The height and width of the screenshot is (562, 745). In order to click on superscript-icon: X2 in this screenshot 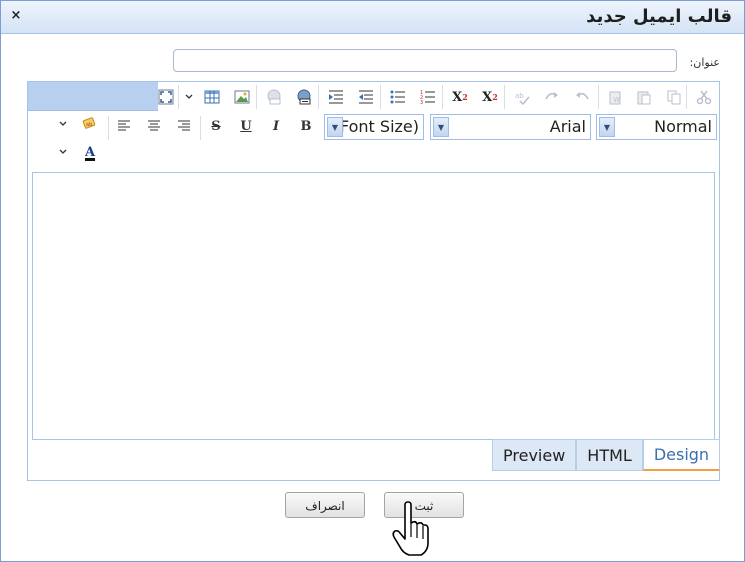, I will do `click(490, 97)`.